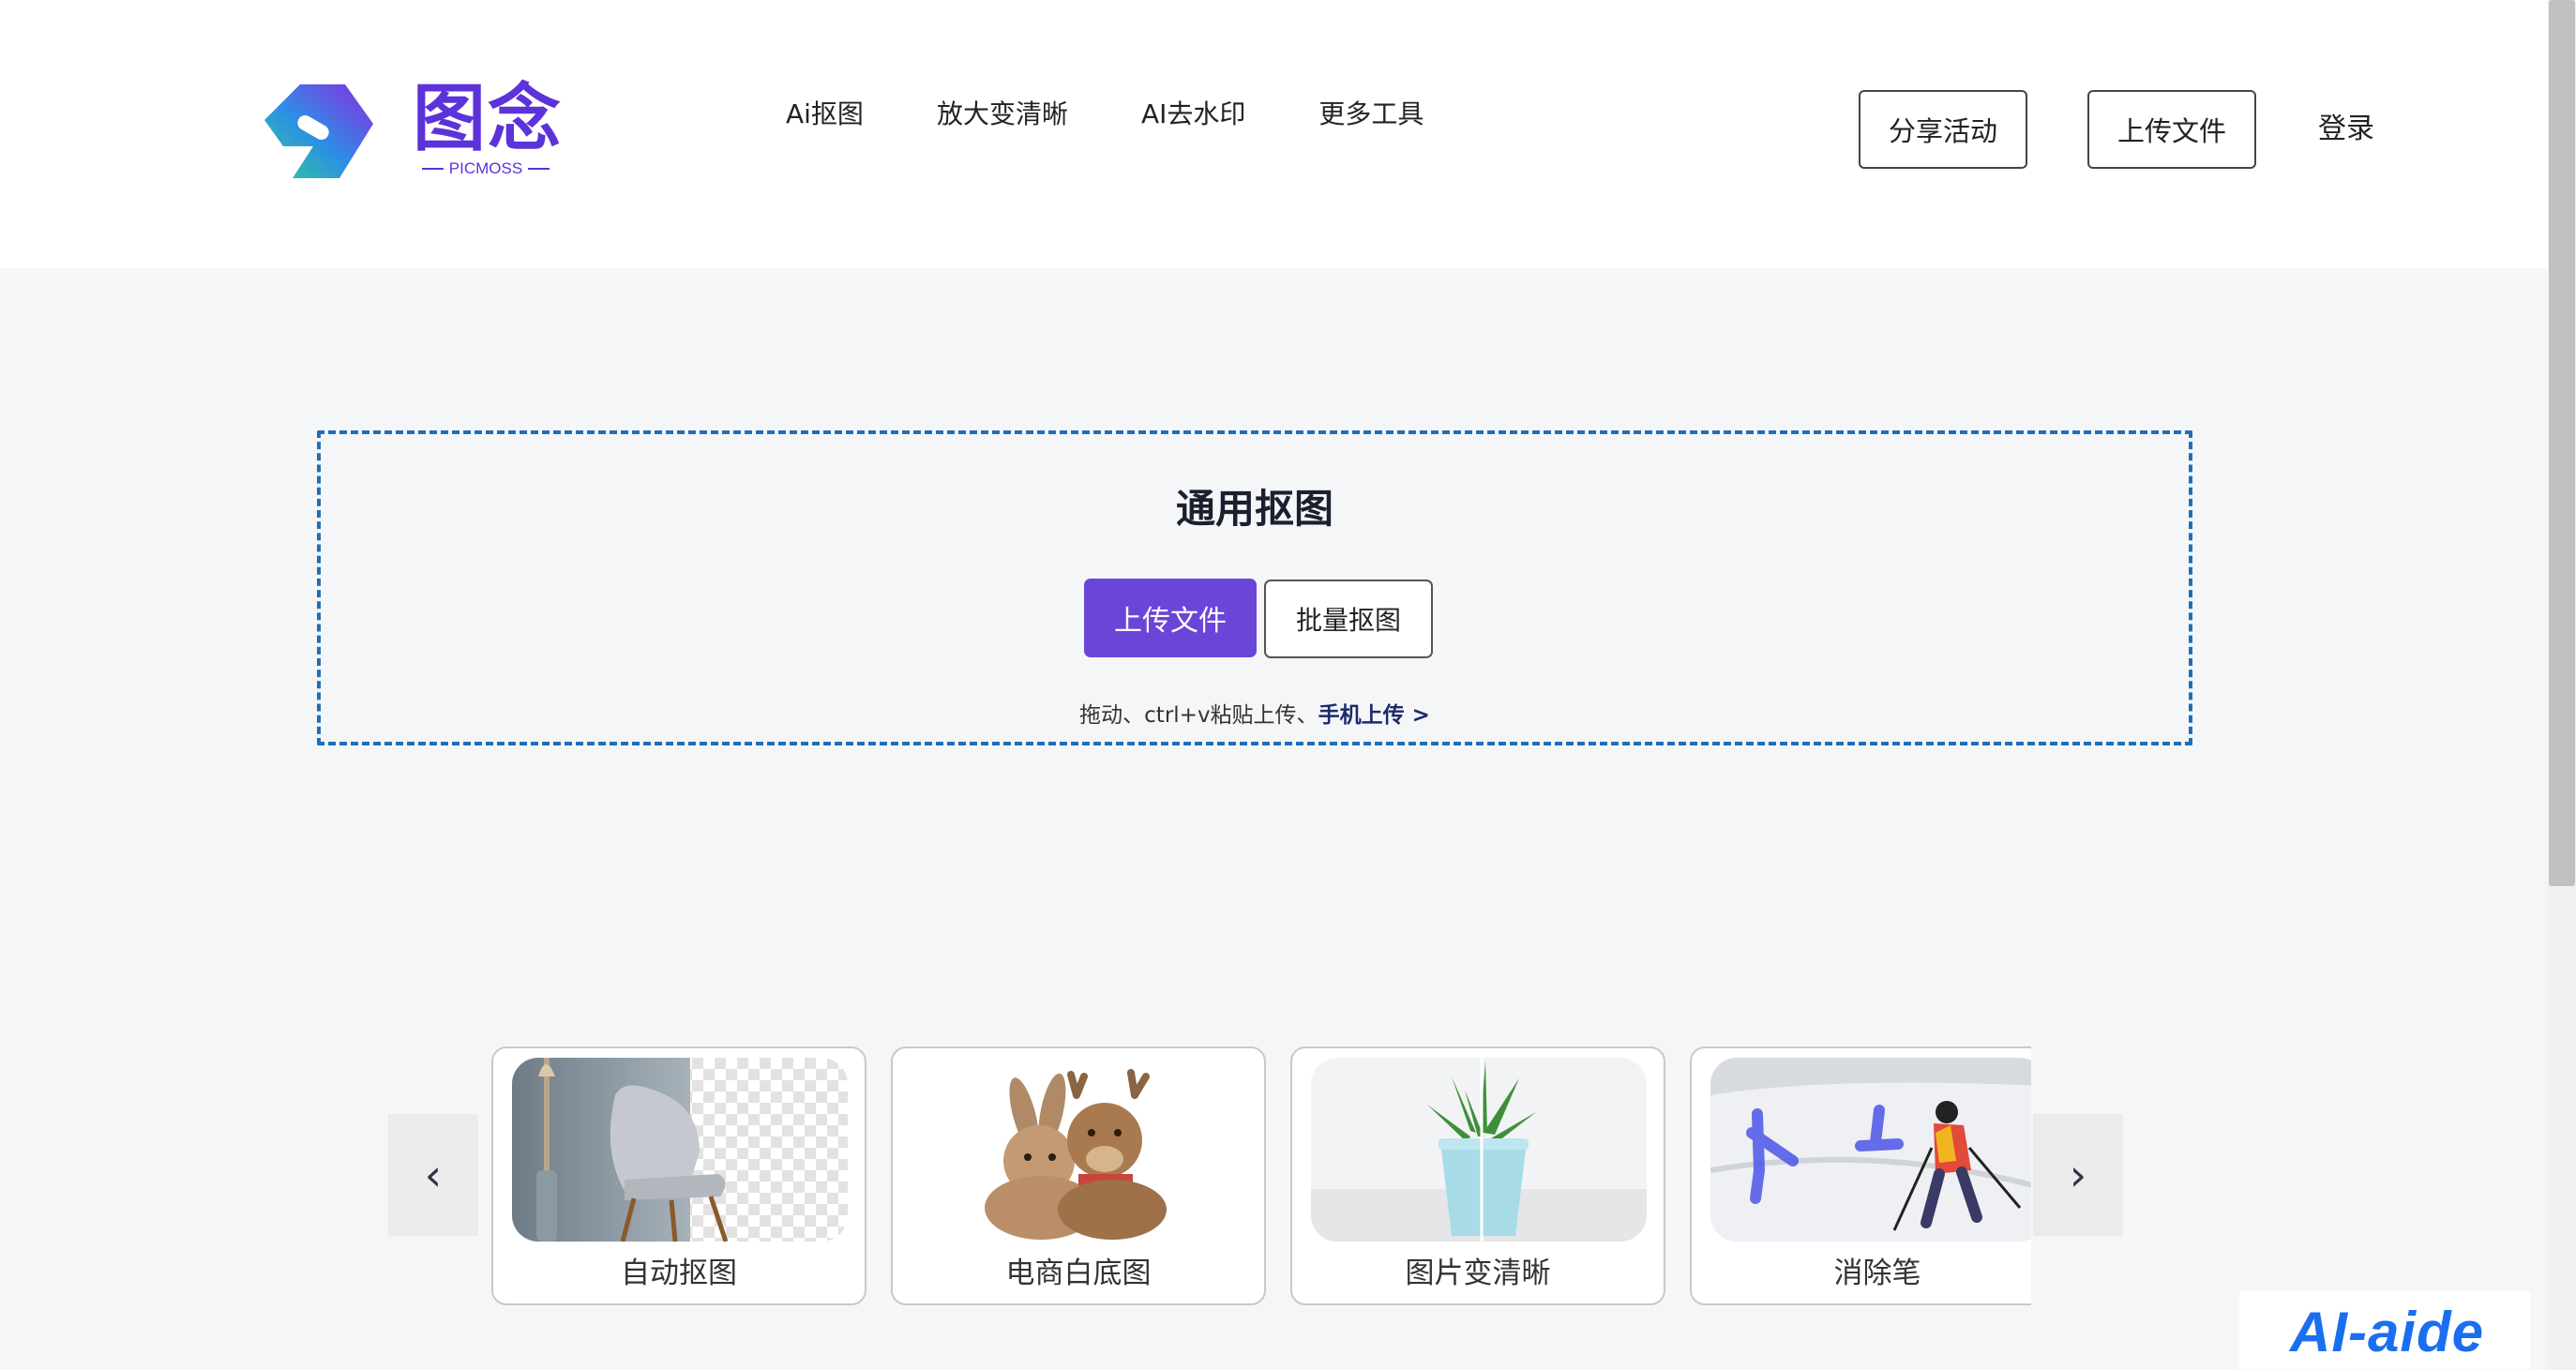 The height and width of the screenshot is (1370, 2576). What do you see at coordinates (1254, 715) in the screenshot?
I see `upload-hint: 拖动、ctrl+v粘贴上传、手机上传 >` at bounding box center [1254, 715].